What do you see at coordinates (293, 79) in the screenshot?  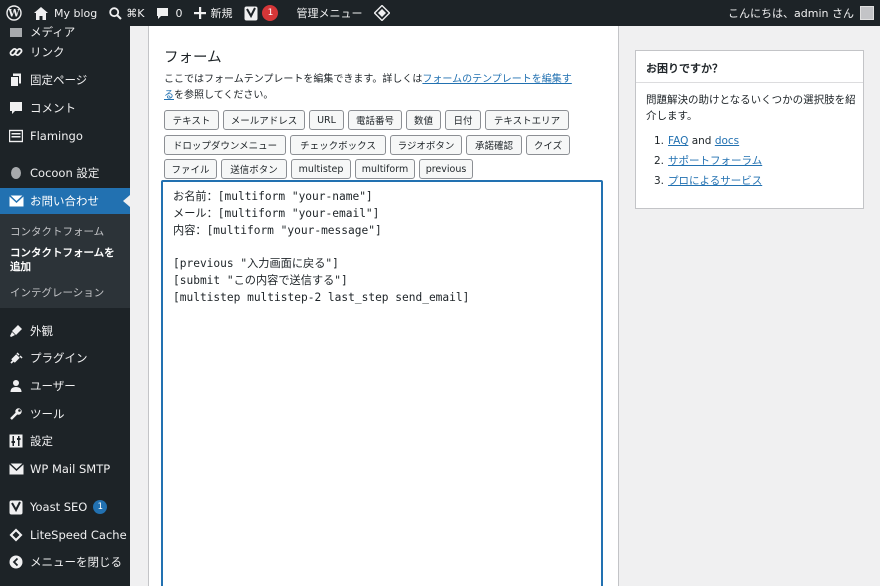 I see `form-description-text: ここではフォームテンプレートを編集できます。詳しくは` at bounding box center [293, 79].